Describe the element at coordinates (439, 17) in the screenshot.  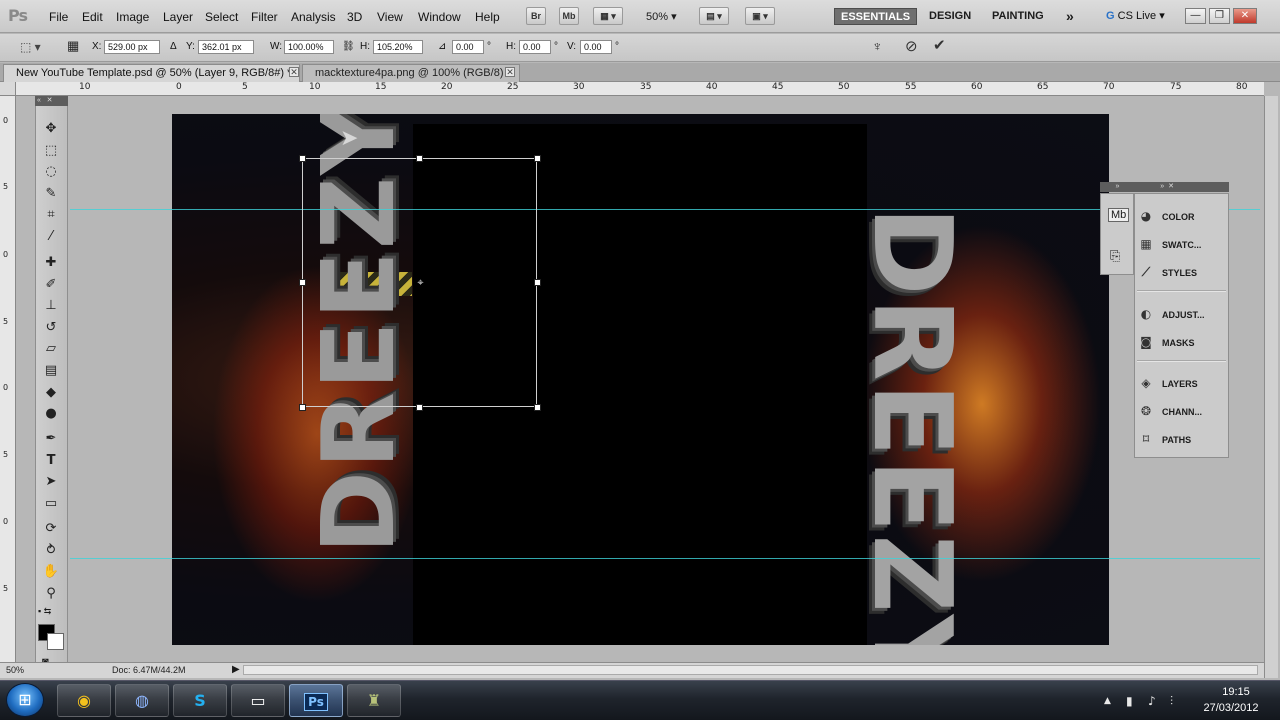
I see `menu-window: Window` at that location.